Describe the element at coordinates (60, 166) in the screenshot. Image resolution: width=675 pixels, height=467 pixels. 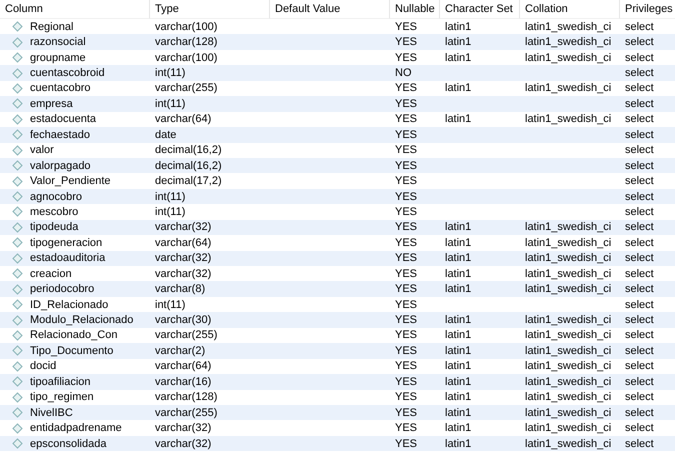
I see `table-cell: valorpagado` at that location.